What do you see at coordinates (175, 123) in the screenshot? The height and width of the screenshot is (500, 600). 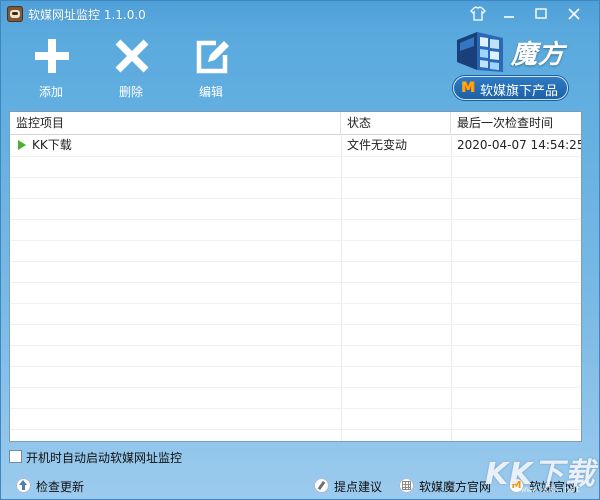 I see `column-header-item: 监控项目` at bounding box center [175, 123].